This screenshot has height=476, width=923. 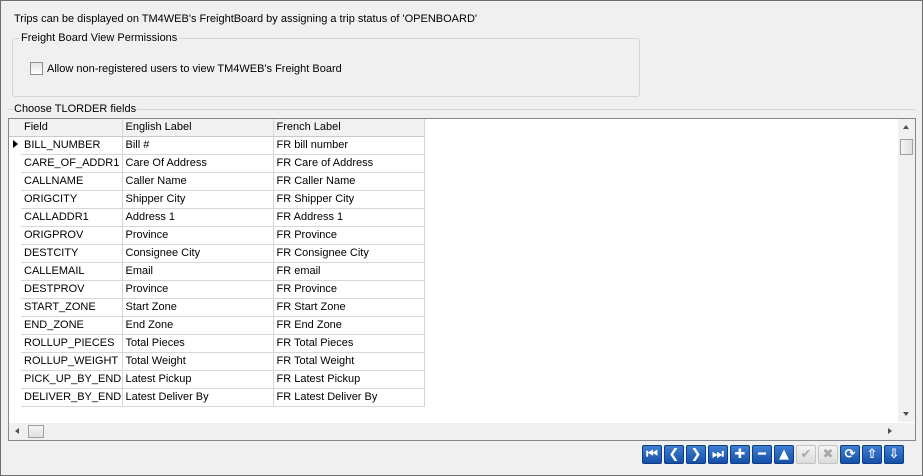 I want to click on vertical-scrollbar, so click(x=906, y=270).